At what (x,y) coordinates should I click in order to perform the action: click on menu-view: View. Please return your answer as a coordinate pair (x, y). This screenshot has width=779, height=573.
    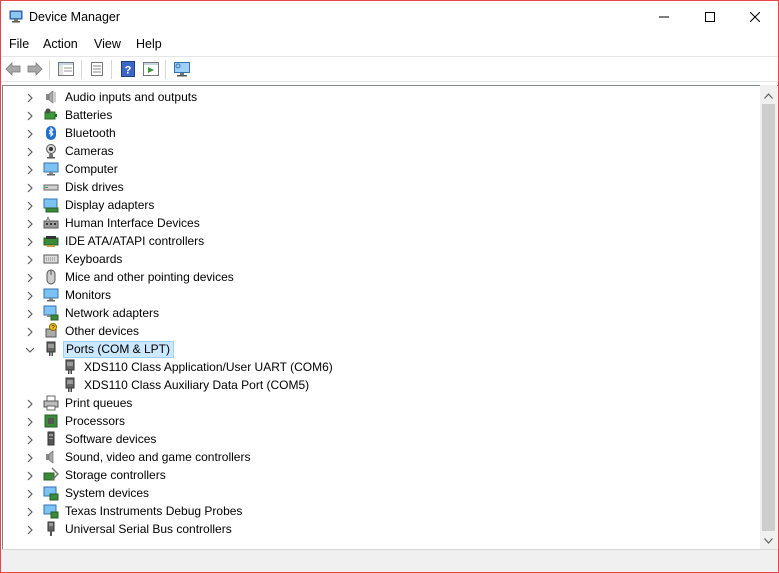
    Looking at the image, I should click on (107, 44).